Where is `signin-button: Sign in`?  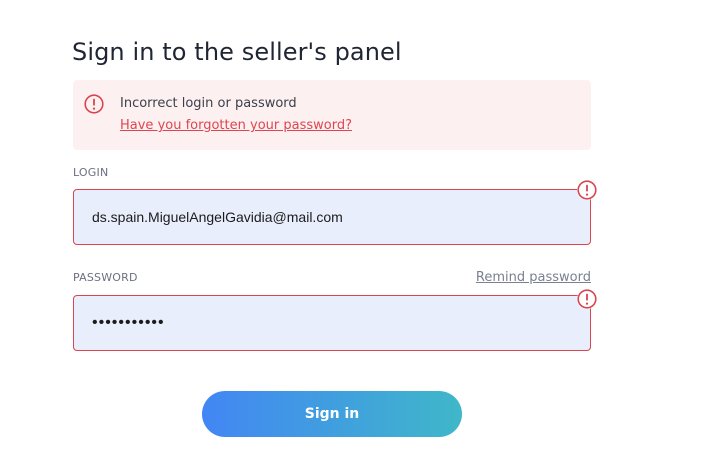 signin-button: Sign in is located at coordinates (332, 414).